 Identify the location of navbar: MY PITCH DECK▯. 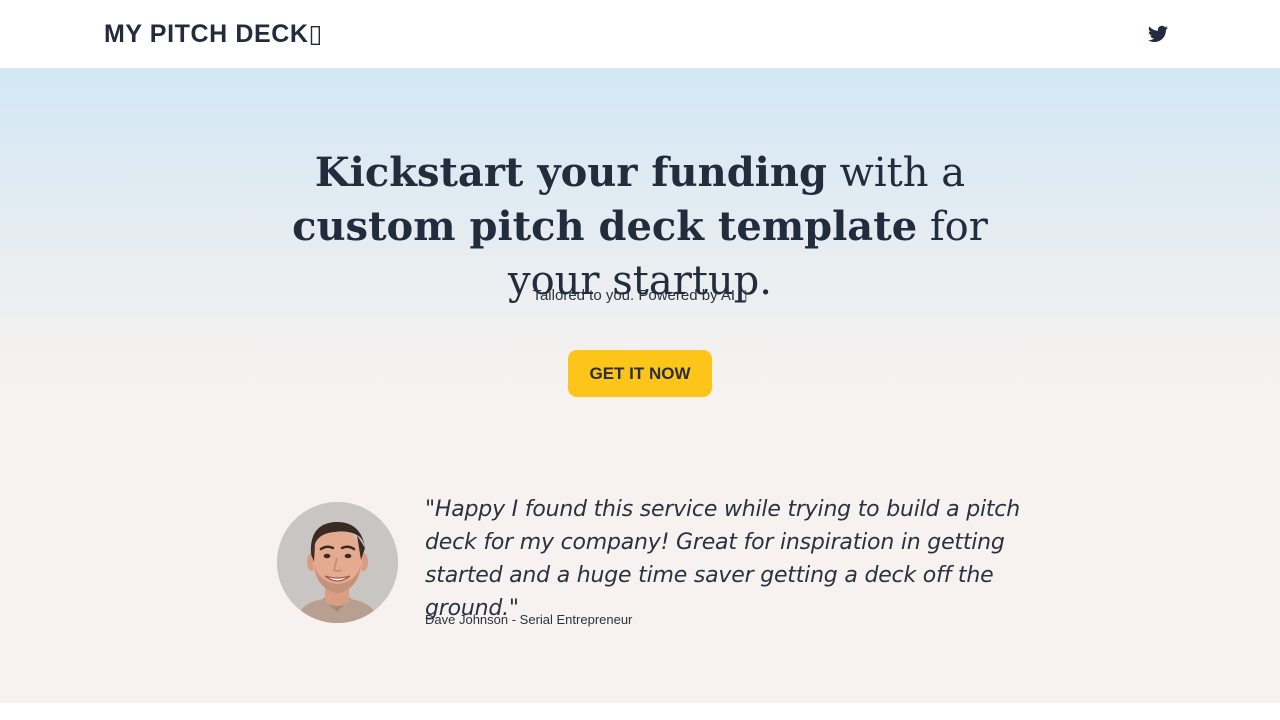
(640, 34).